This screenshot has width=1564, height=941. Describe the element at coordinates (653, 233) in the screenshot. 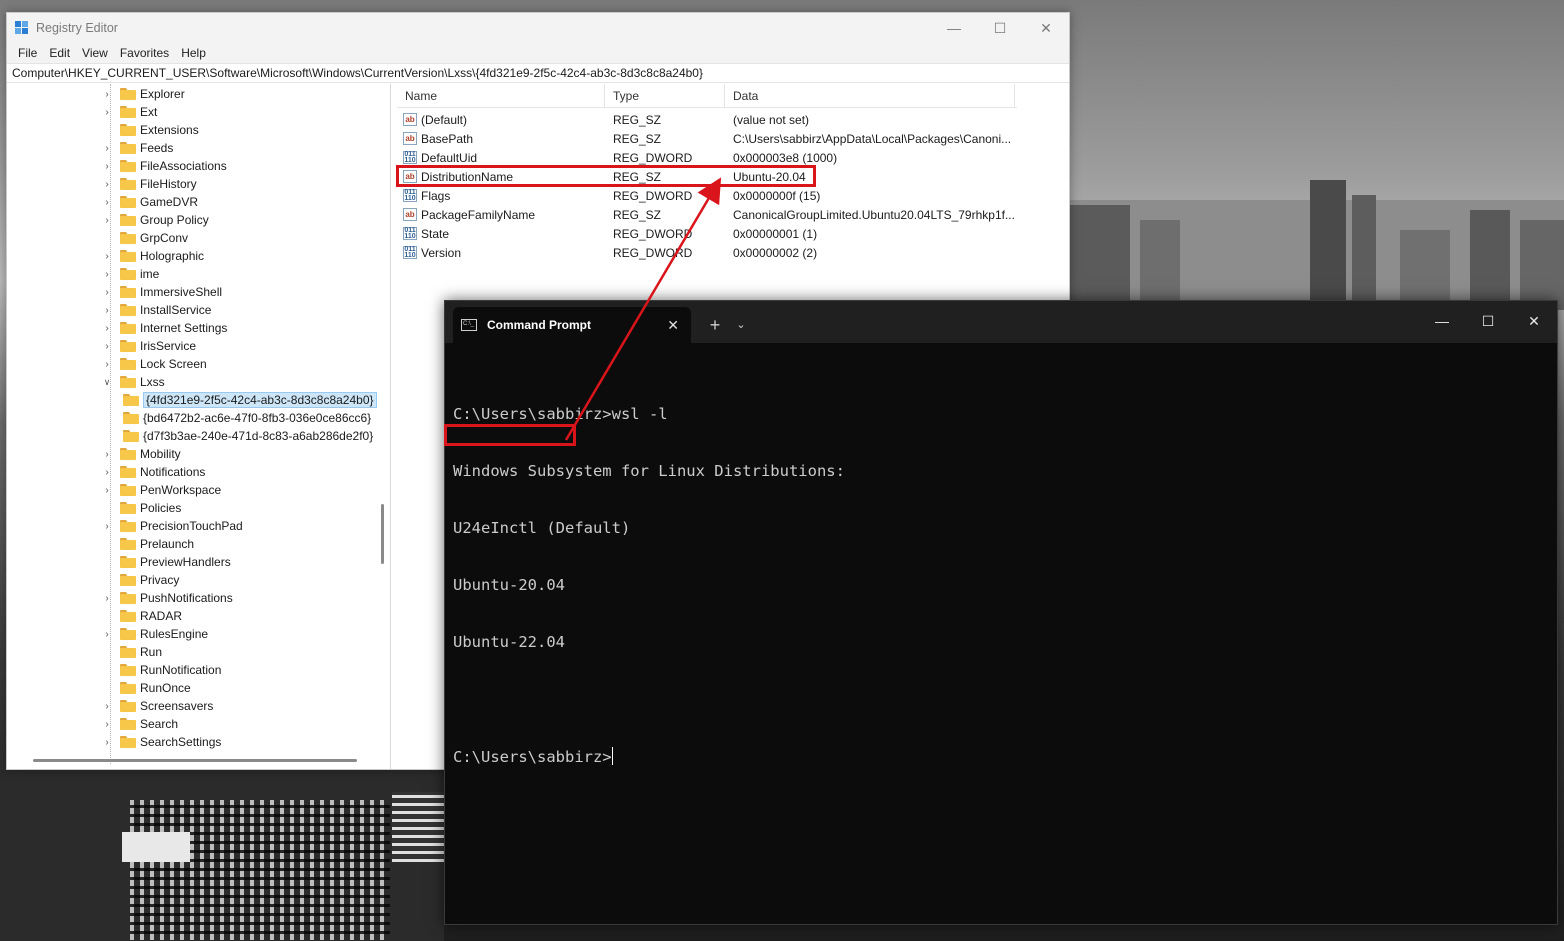

I see `value-type: REG_DWORD` at that location.